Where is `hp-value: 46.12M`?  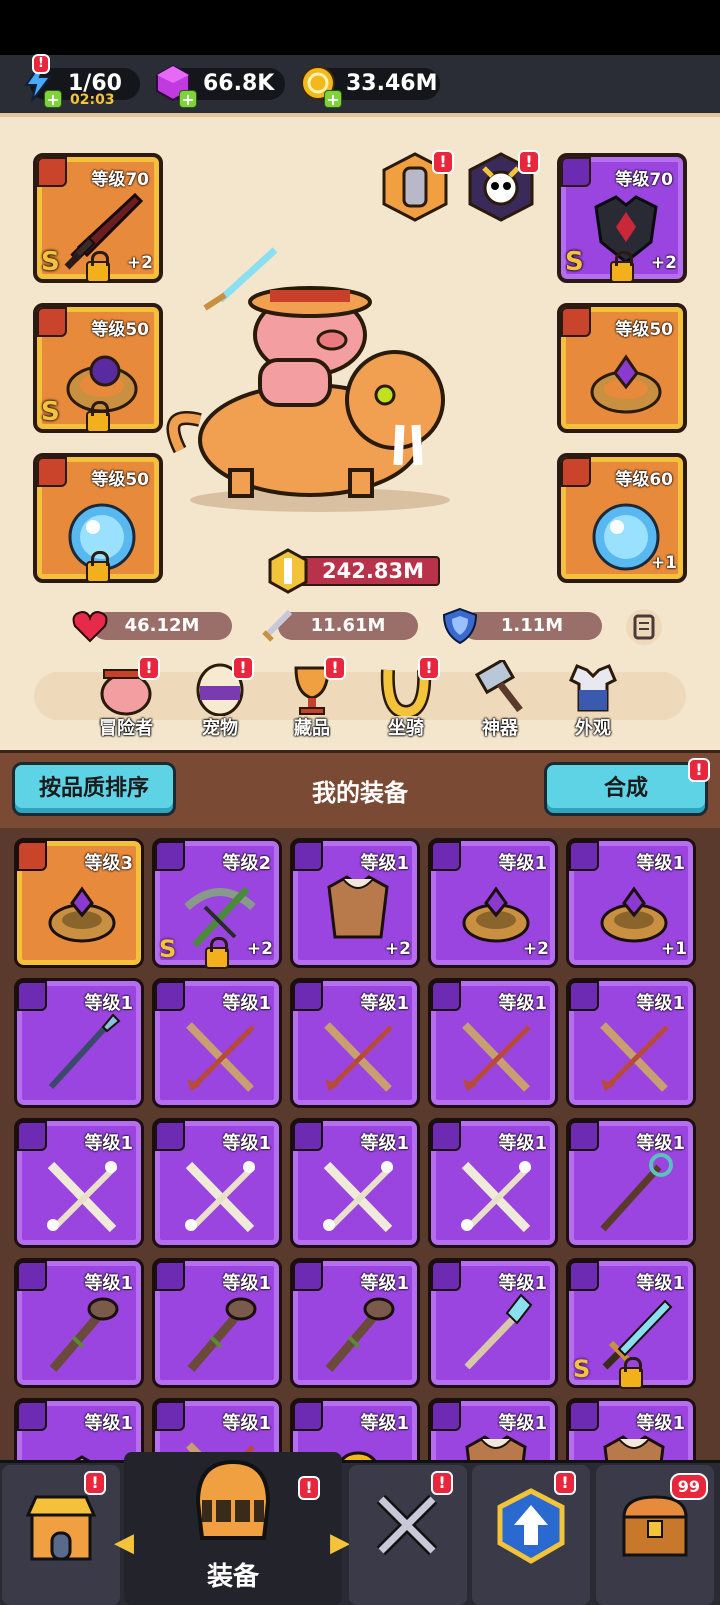 hp-value: 46.12M is located at coordinates (162, 625).